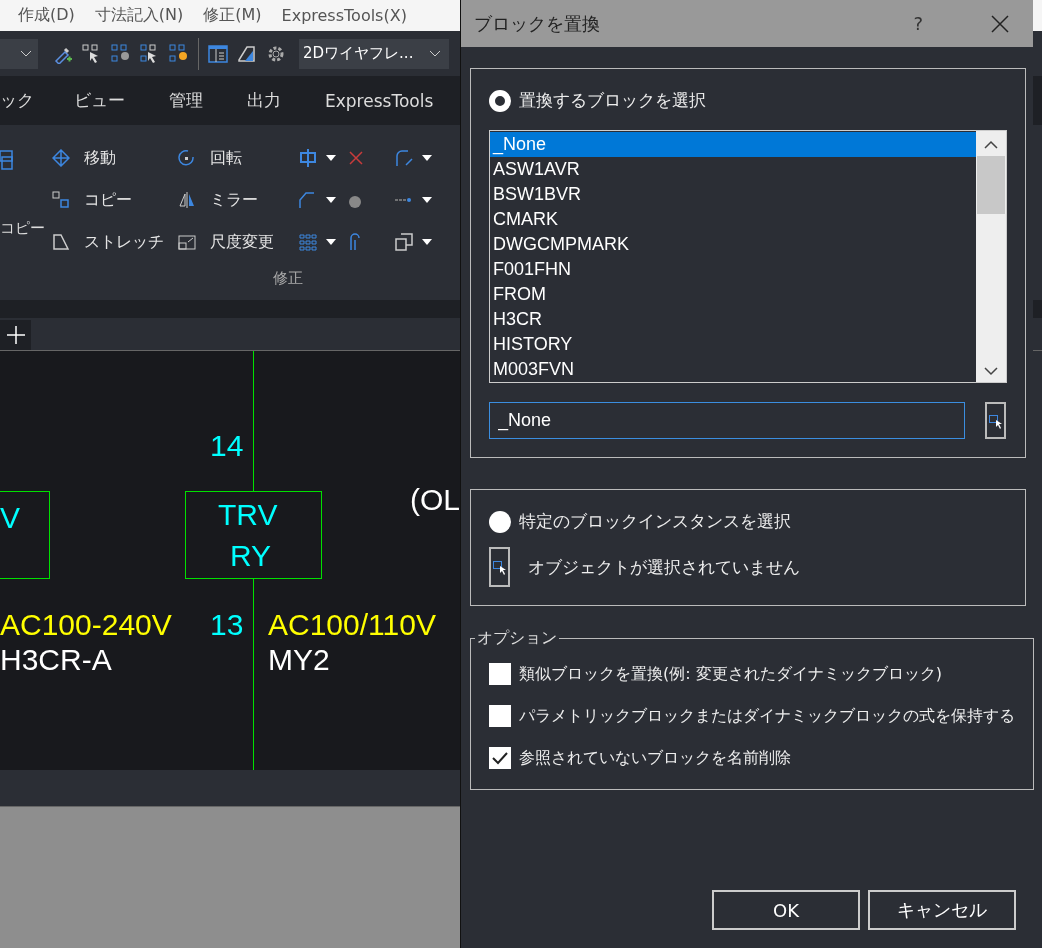 The image size is (1042, 948). What do you see at coordinates (10, 518) in the screenshot?
I see `drawing-label: V` at bounding box center [10, 518].